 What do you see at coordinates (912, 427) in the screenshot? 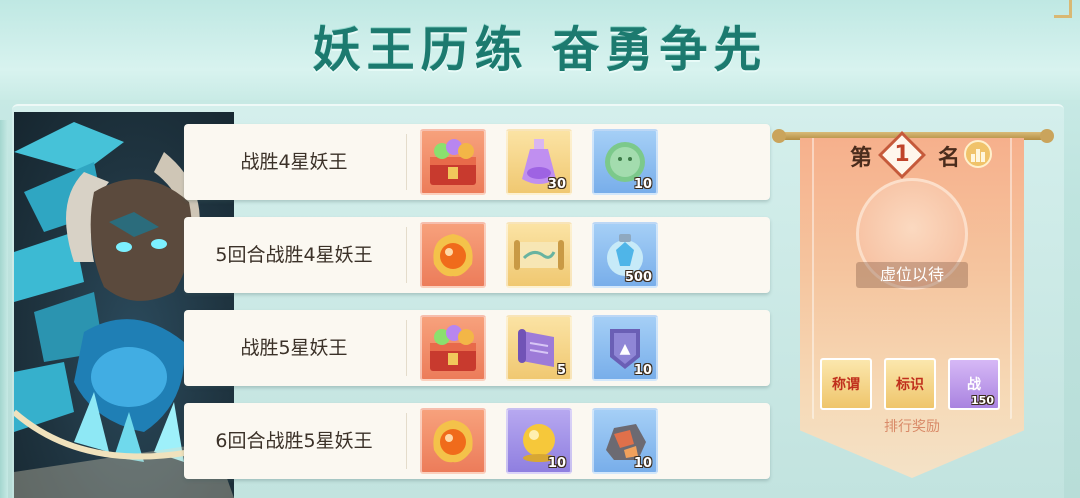
I see `ranking-rewards-label: 排行奖励` at bounding box center [912, 427].